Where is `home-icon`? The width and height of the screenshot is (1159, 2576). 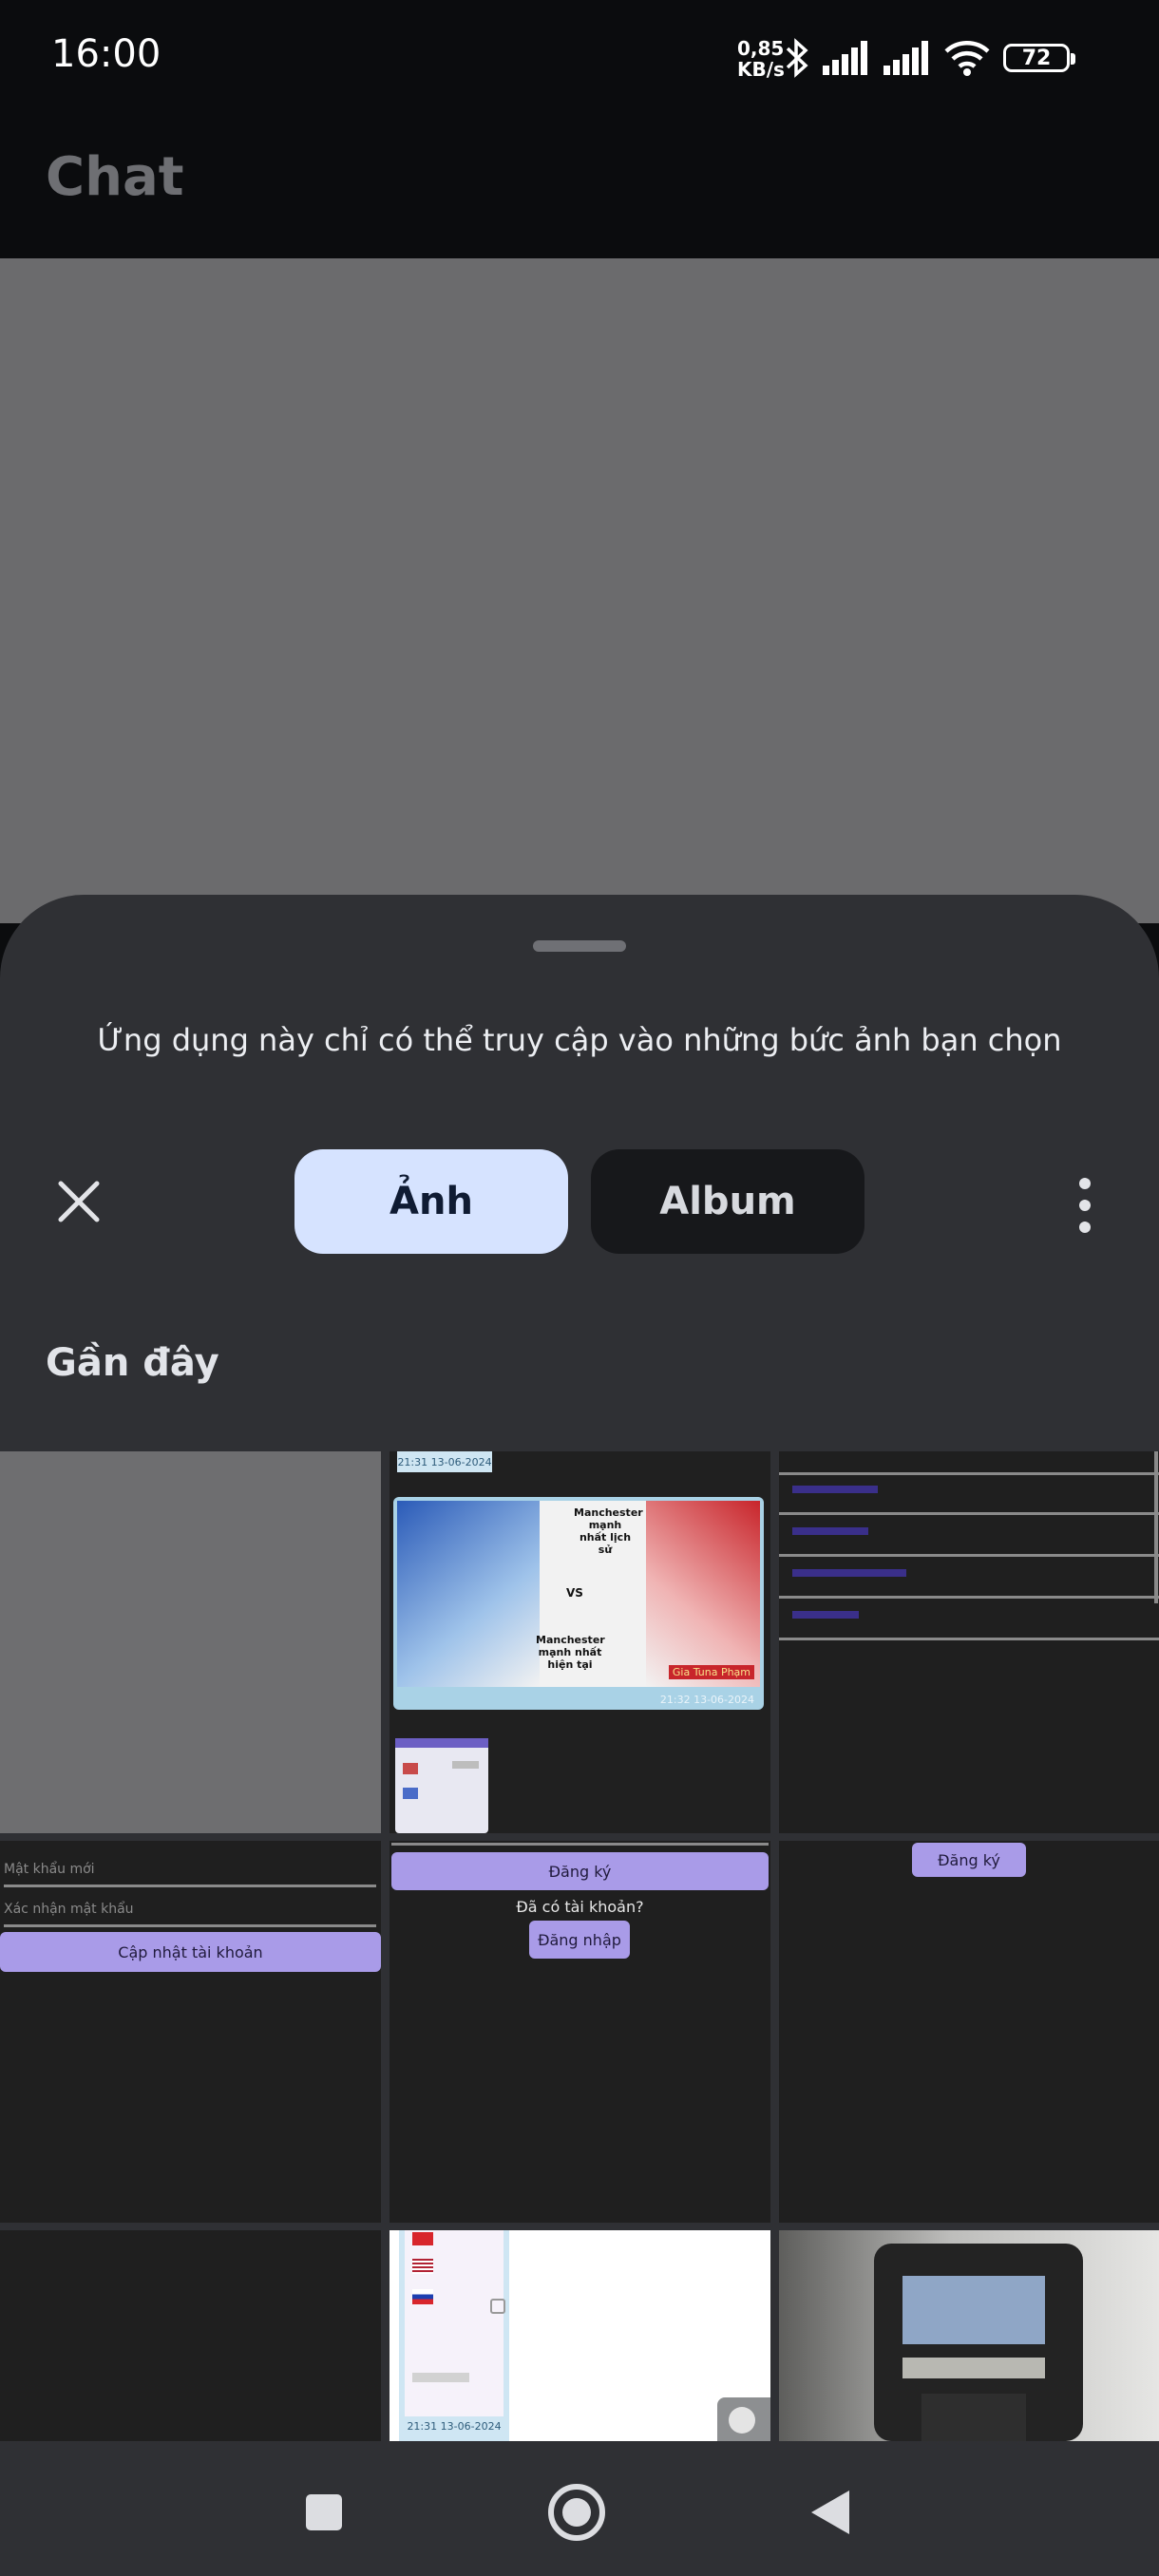
home-icon is located at coordinates (576, 2512).